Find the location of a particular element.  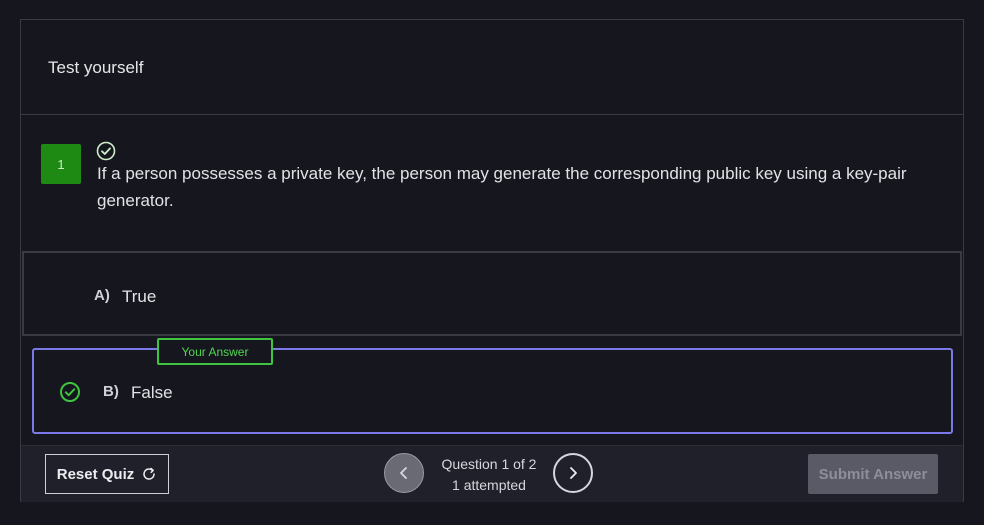

submit-answer-button: Submit Answer is located at coordinates (873, 474).